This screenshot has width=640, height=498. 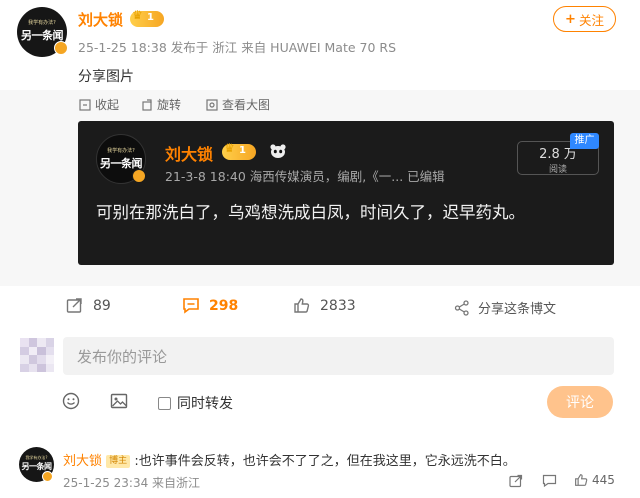 What do you see at coordinates (584, 141) in the screenshot?
I see `promo-tag: 推广` at bounding box center [584, 141].